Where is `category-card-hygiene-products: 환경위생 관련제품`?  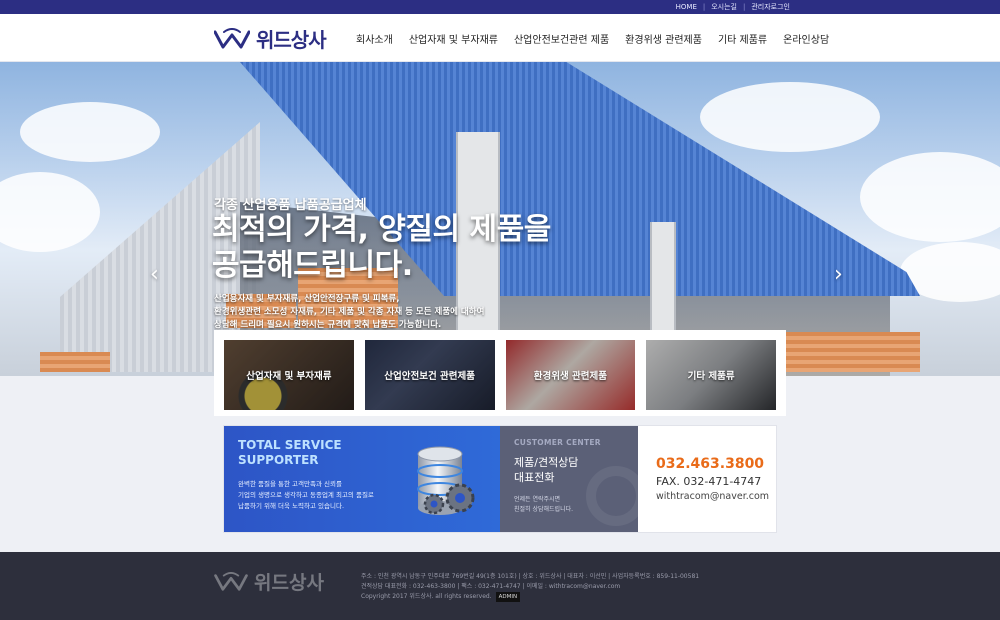
category-card-hygiene-products: 환경위생 관련제품 is located at coordinates (570, 375).